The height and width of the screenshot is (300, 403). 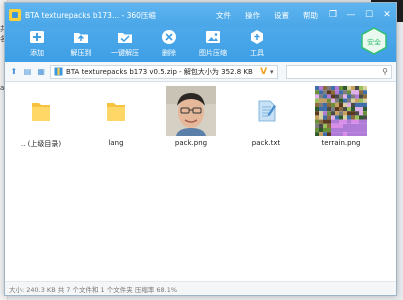 What do you see at coordinates (333, 15) in the screenshot?
I see `restore-icon: ❐` at bounding box center [333, 15].